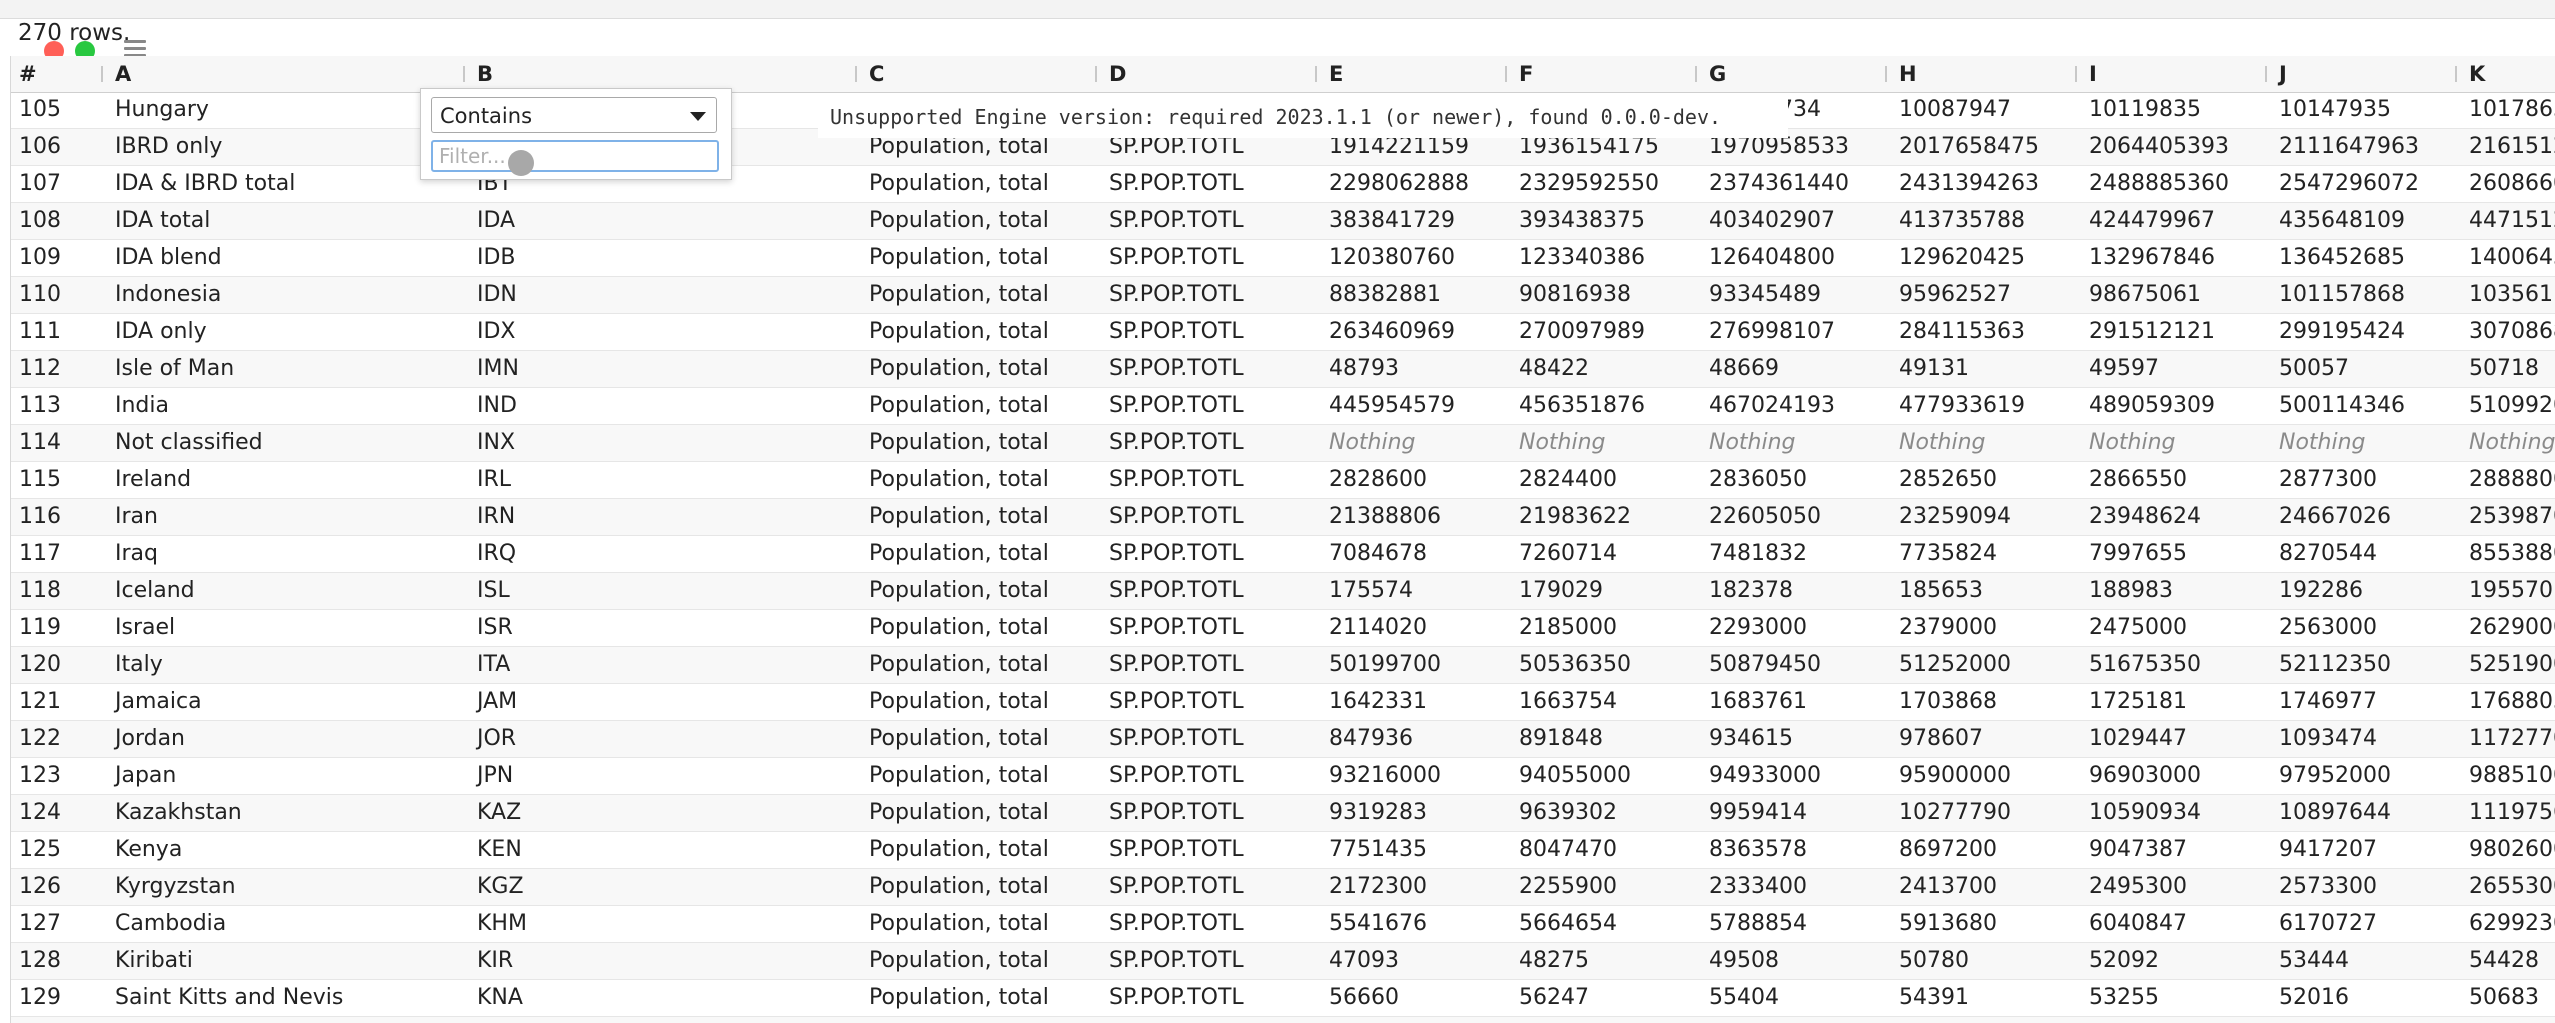  Describe the element at coordinates (40, 997) in the screenshot. I see `row-index-cell: 129` at that location.